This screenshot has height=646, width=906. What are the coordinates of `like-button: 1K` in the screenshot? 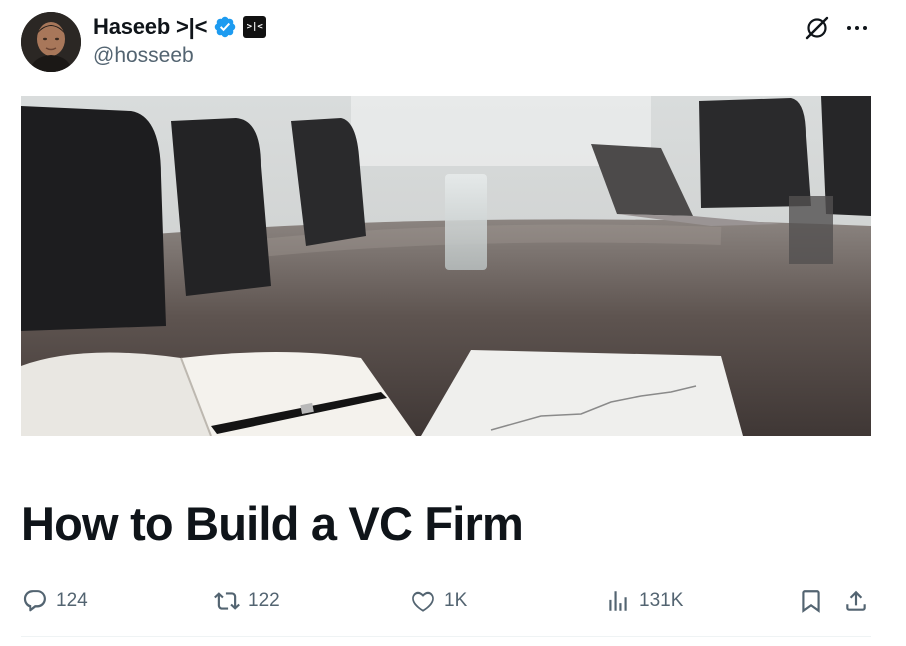 It's located at (438, 601).